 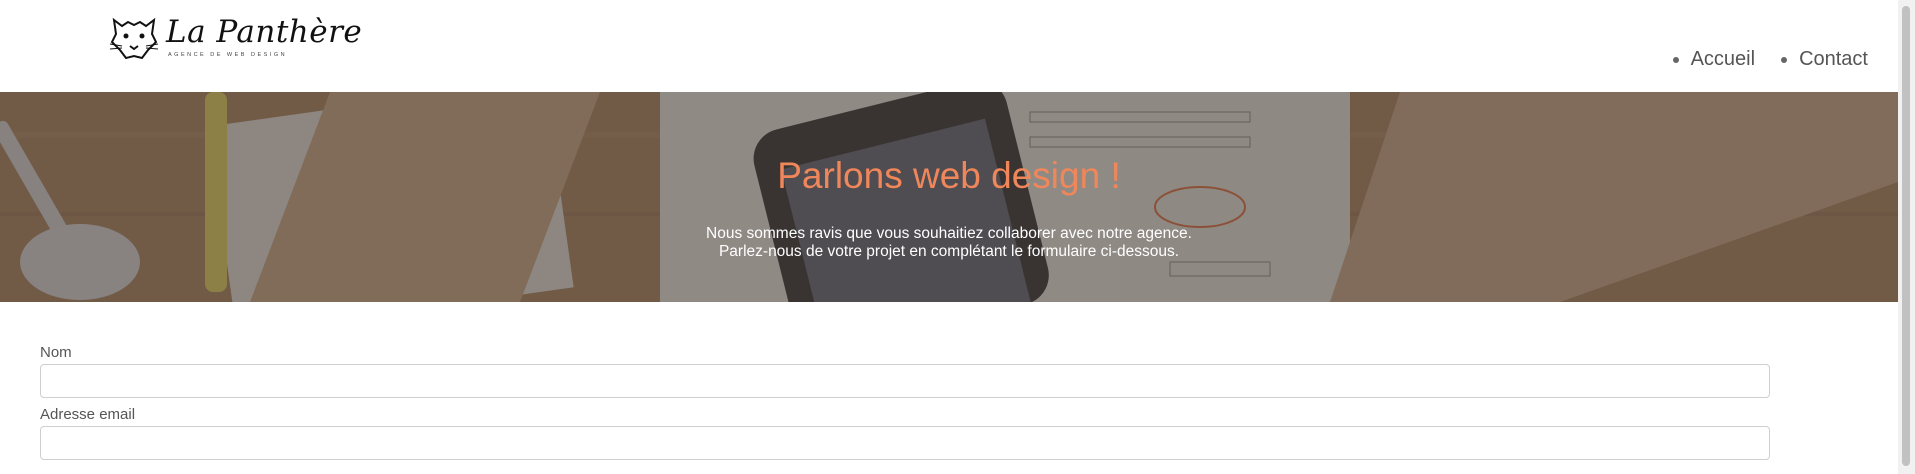 What do you see at coordinates (949, 175) in the screenshot?
I see `hero-title: Parlons web design !` at bounding box center [949, 175].